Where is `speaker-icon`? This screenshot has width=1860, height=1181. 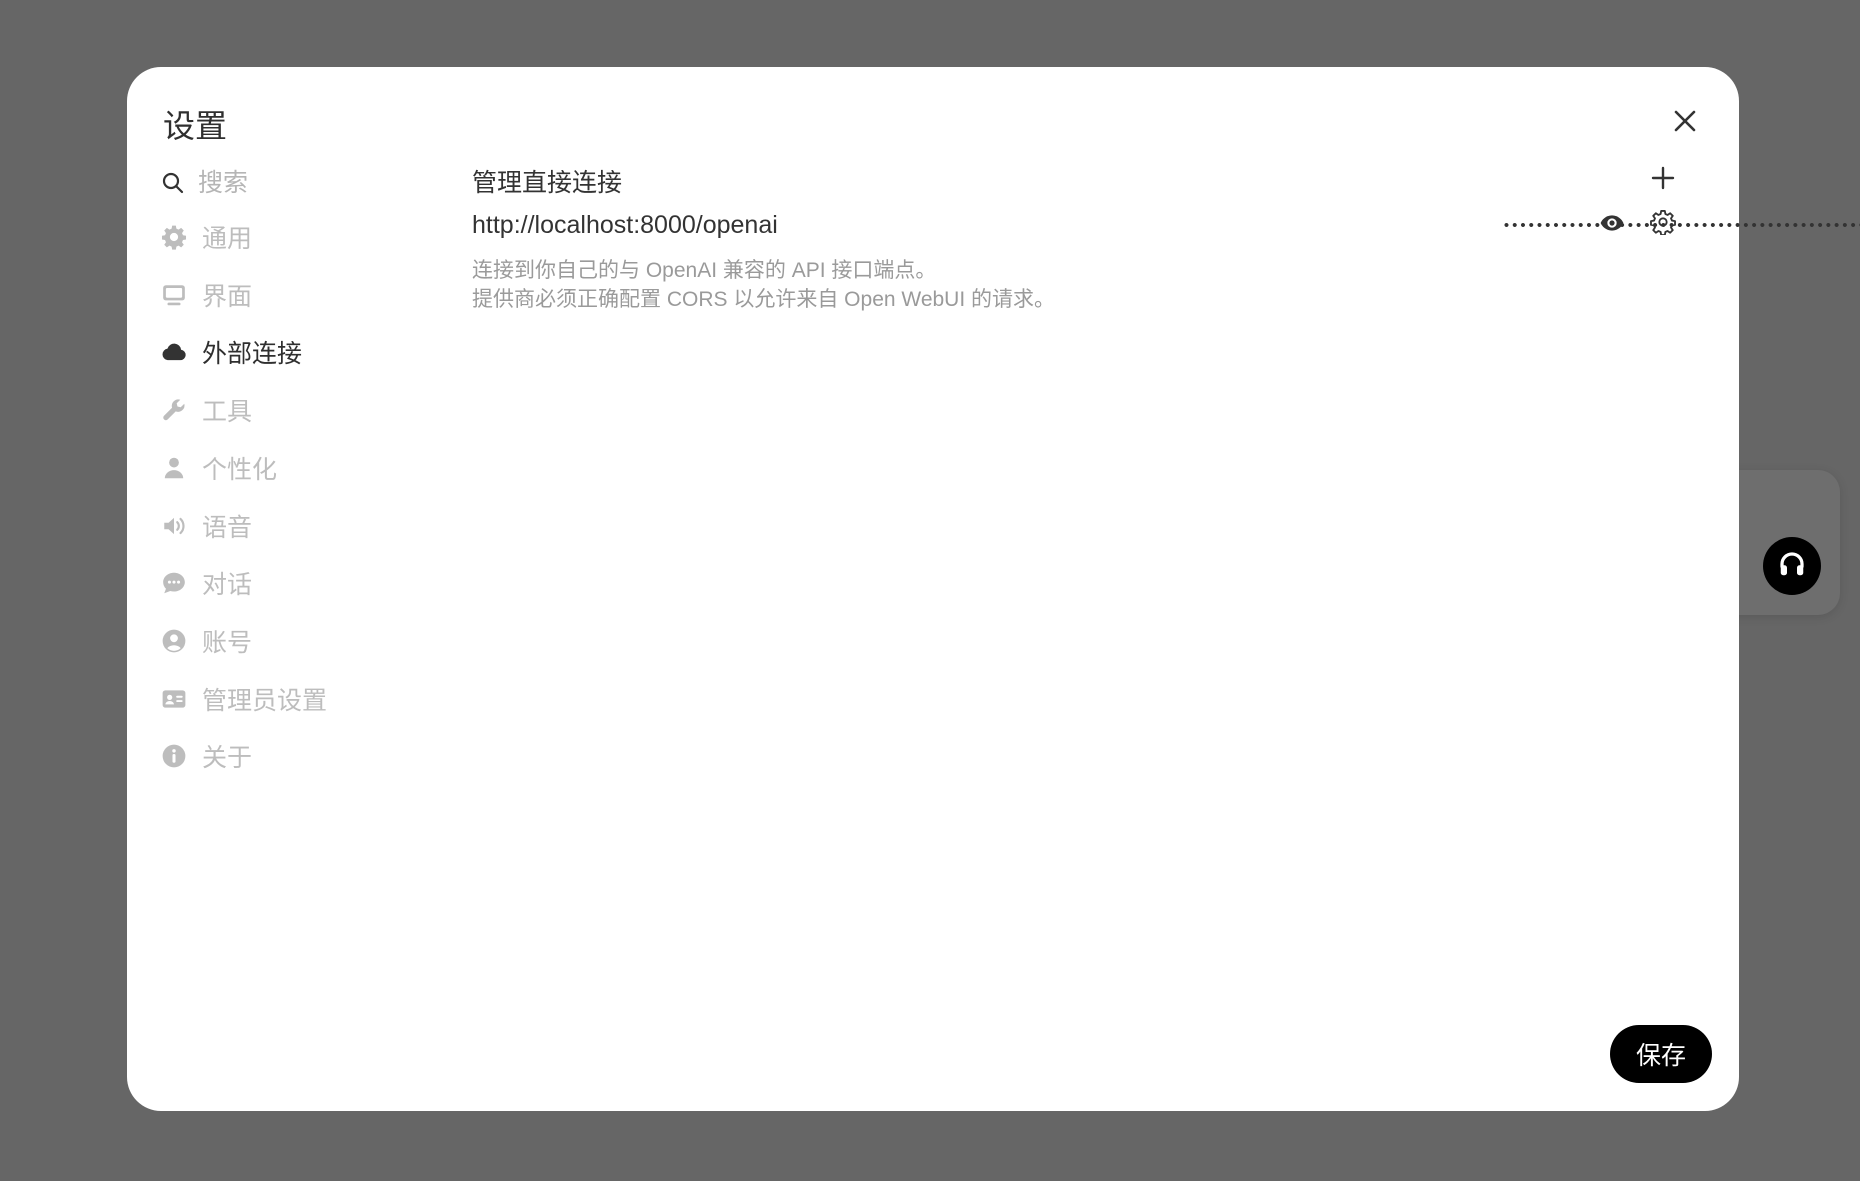
speaker-icon is located at coordinates (174, 526).